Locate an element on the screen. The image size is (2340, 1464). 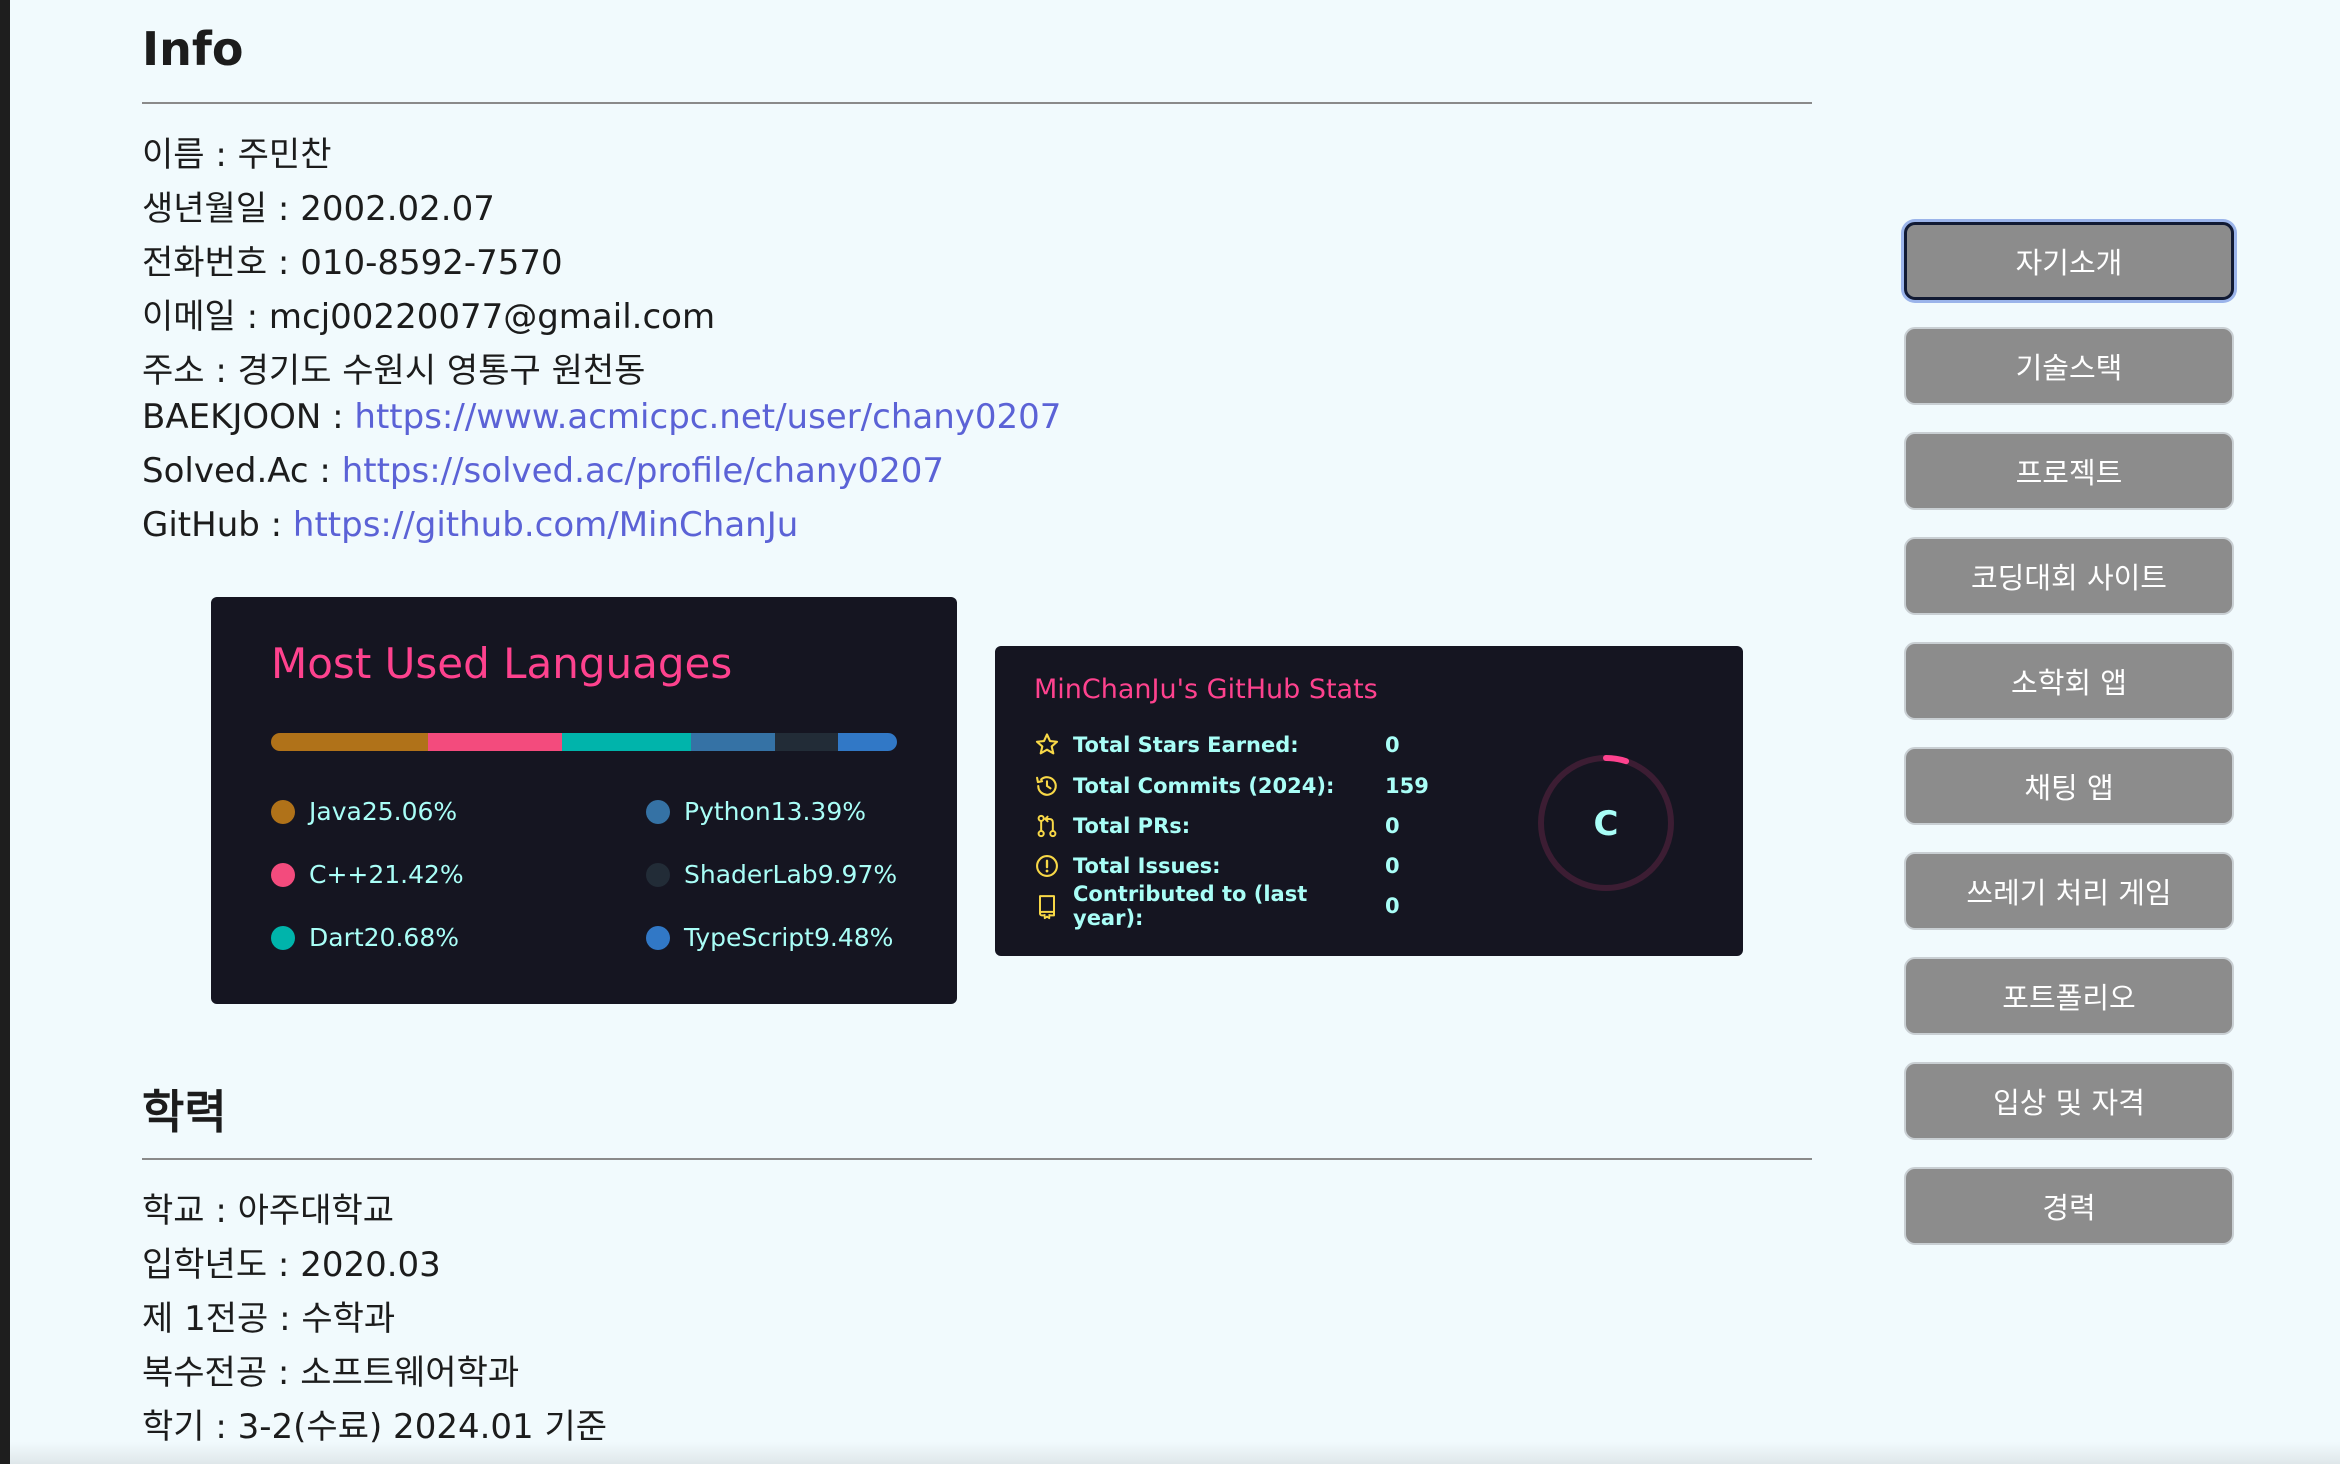
nav-button-7: 쓰레기 처리 게임 is located at coordinates (2069, 891).